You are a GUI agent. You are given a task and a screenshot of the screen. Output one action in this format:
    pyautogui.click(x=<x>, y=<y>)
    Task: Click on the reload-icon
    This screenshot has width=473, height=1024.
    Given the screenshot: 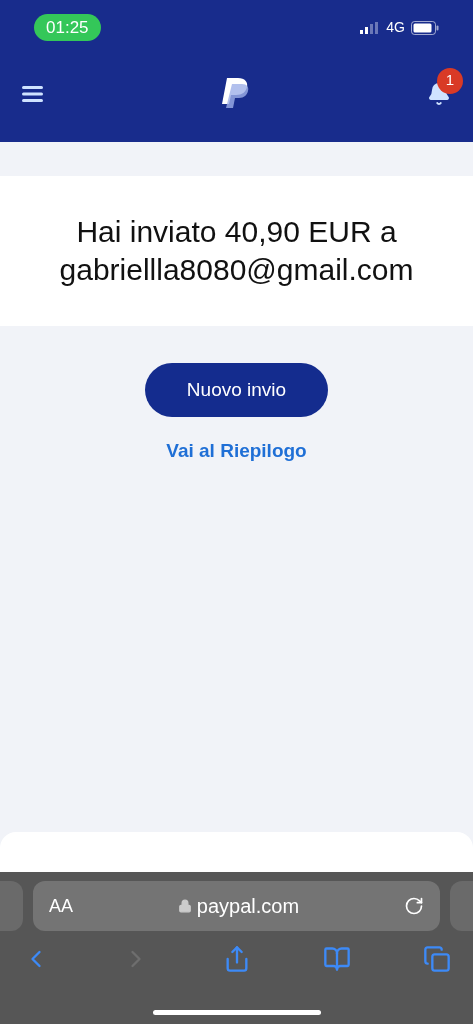 What is the action you would take?
    pyautogui.click(x=414, y=906)
    